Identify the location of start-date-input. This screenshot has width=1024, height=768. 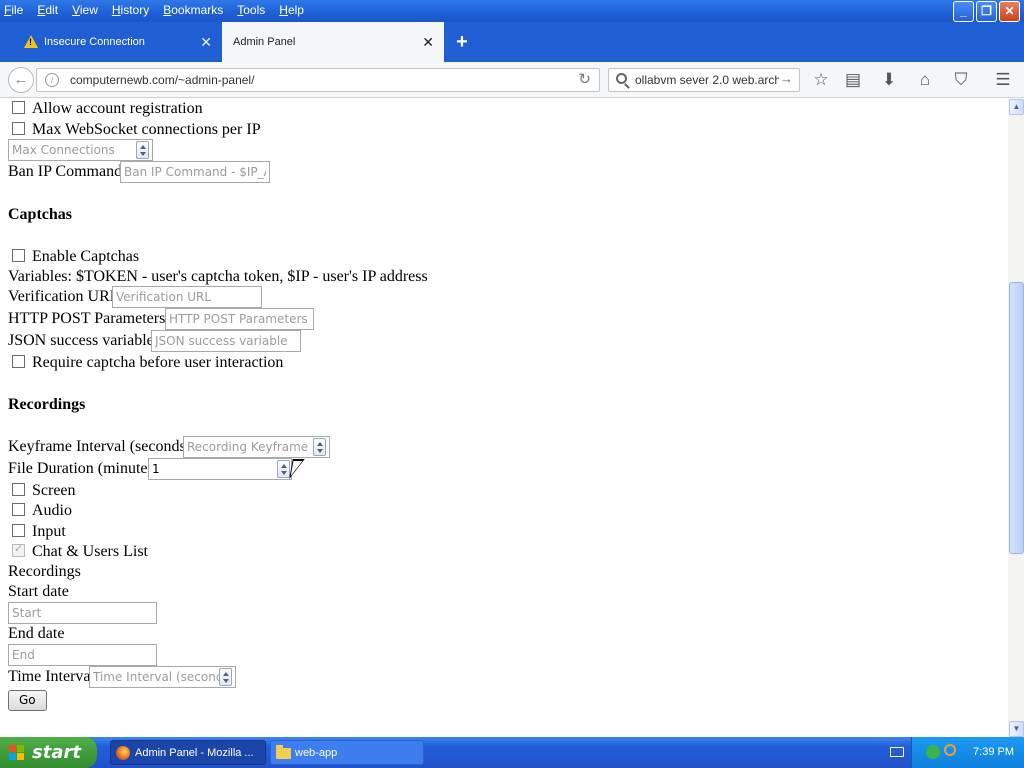
(82, 613).